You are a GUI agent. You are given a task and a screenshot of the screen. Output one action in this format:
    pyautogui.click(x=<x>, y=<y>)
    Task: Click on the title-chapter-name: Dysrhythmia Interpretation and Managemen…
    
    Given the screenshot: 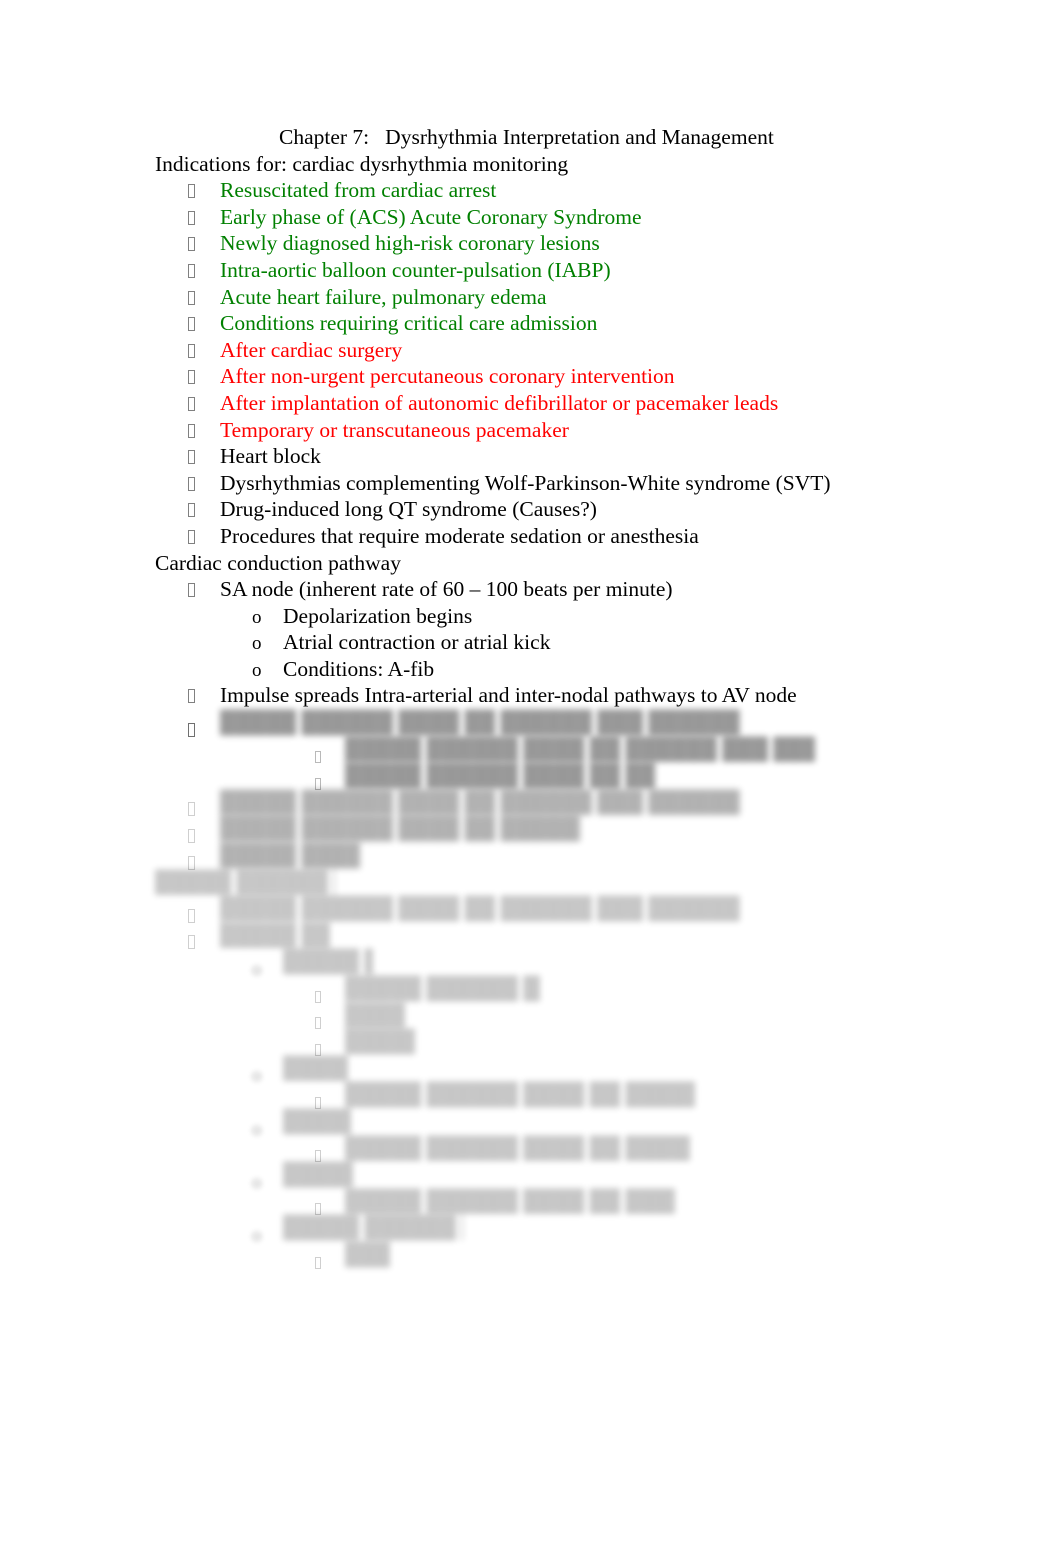 What is the action you would take?
    pyautogui.click(x=579, y=137)
    